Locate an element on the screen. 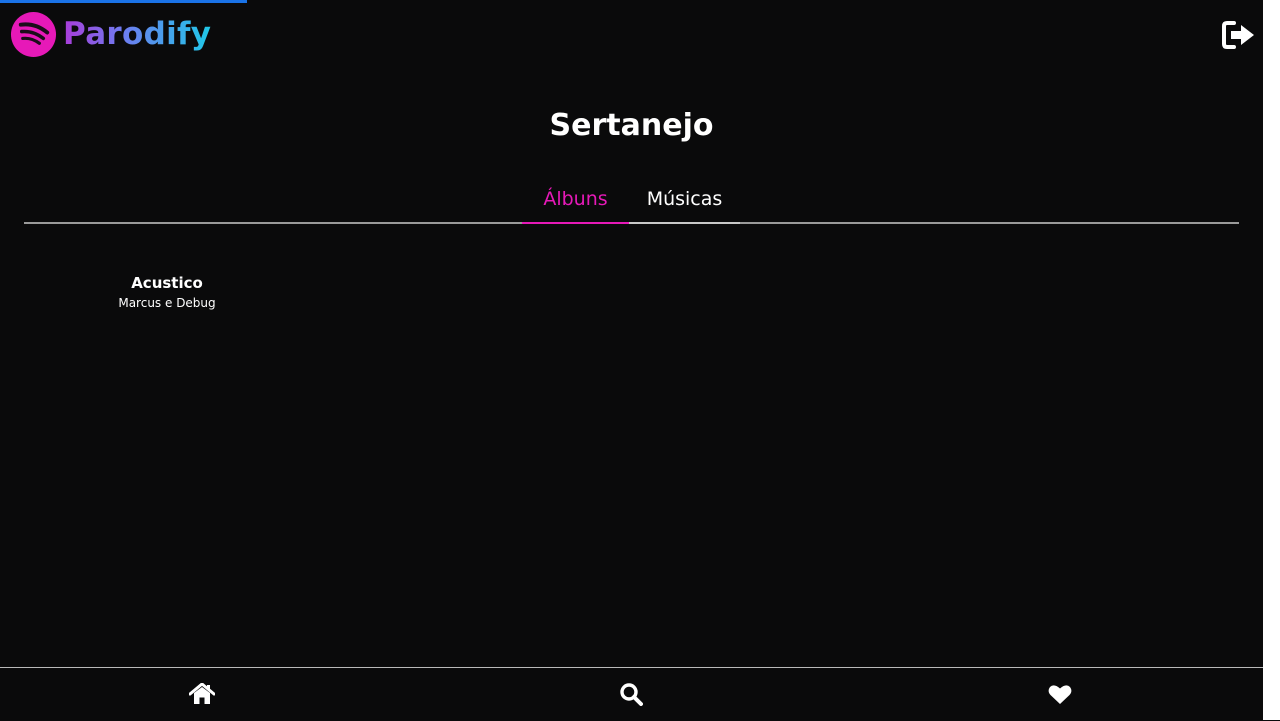  parodify-logo-icon is located at coordinates (33, 34).